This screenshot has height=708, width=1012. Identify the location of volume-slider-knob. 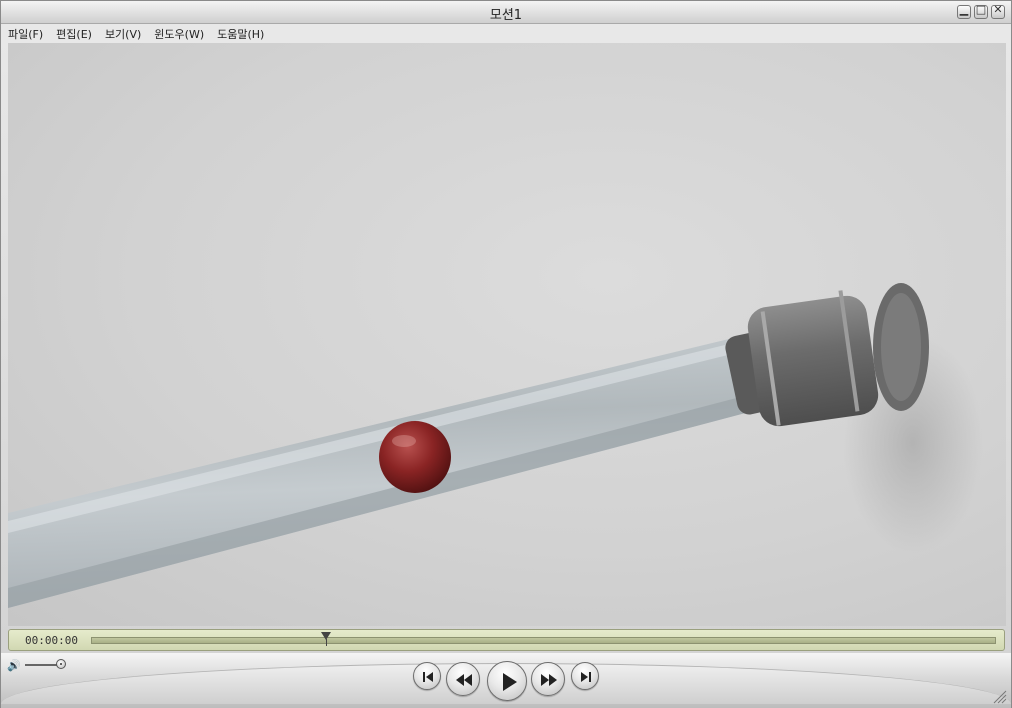
(61, 664).